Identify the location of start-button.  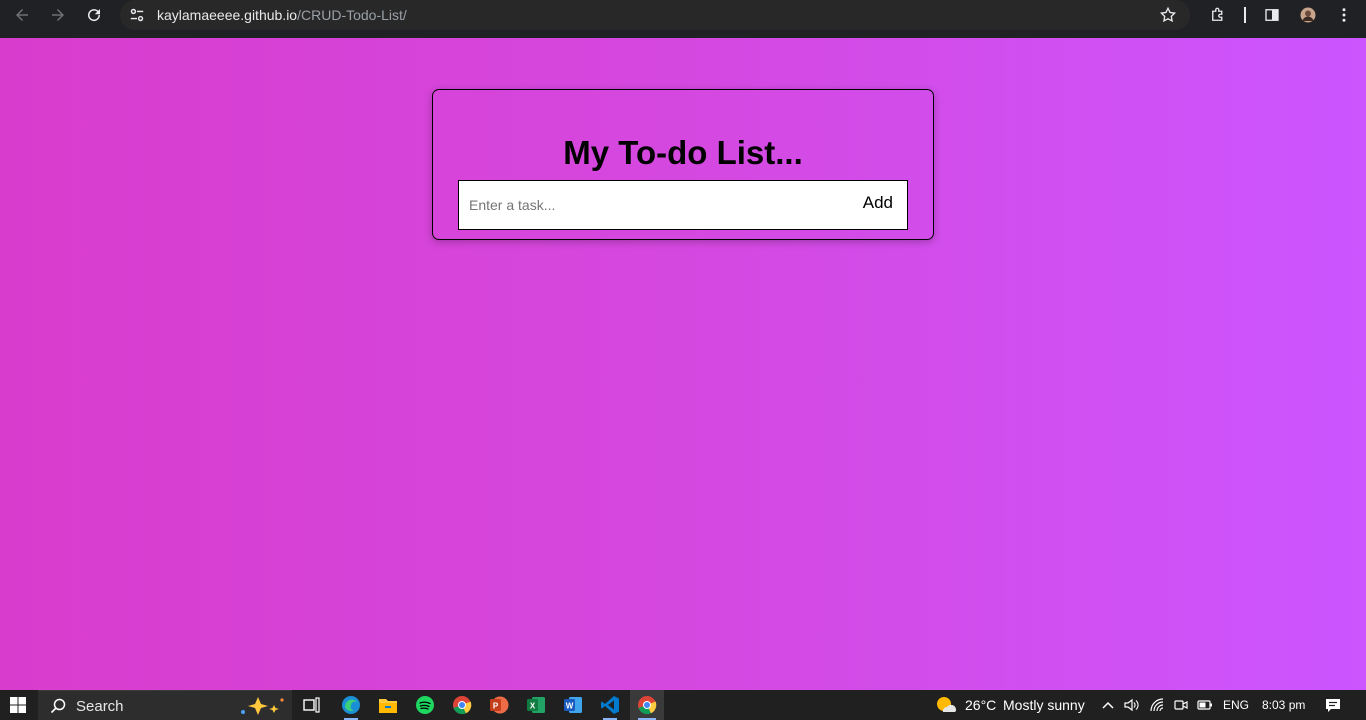
(18, 705).